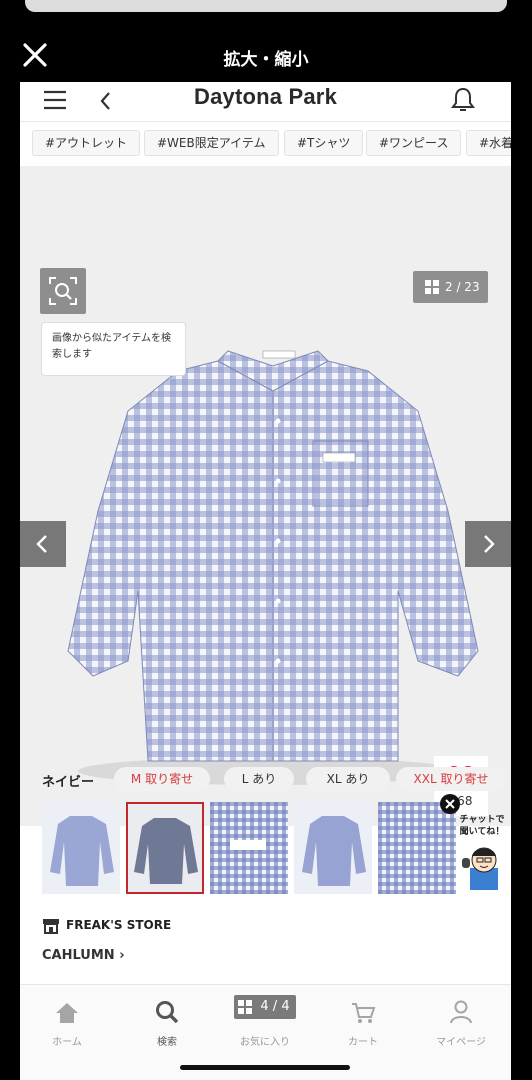 This screenshot has width=532, height=1080. I want to click on tag-onepiece: #ワンピース, so click(414, 143).